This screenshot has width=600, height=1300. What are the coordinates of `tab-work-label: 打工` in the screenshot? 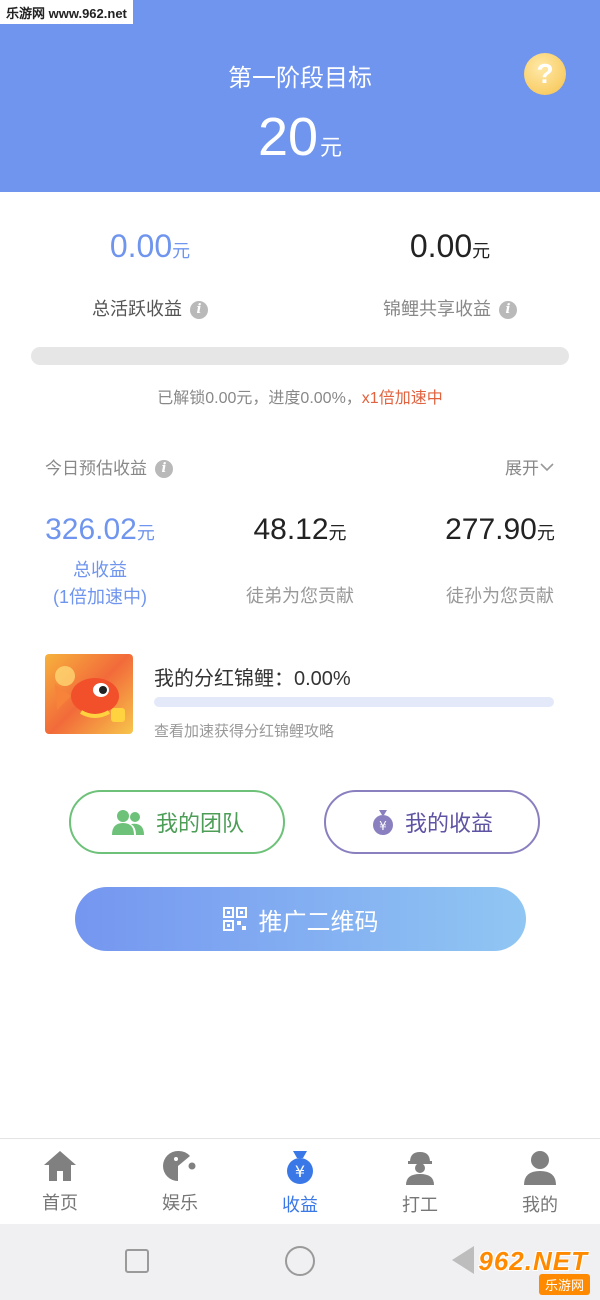 It's located at (420, 1205).